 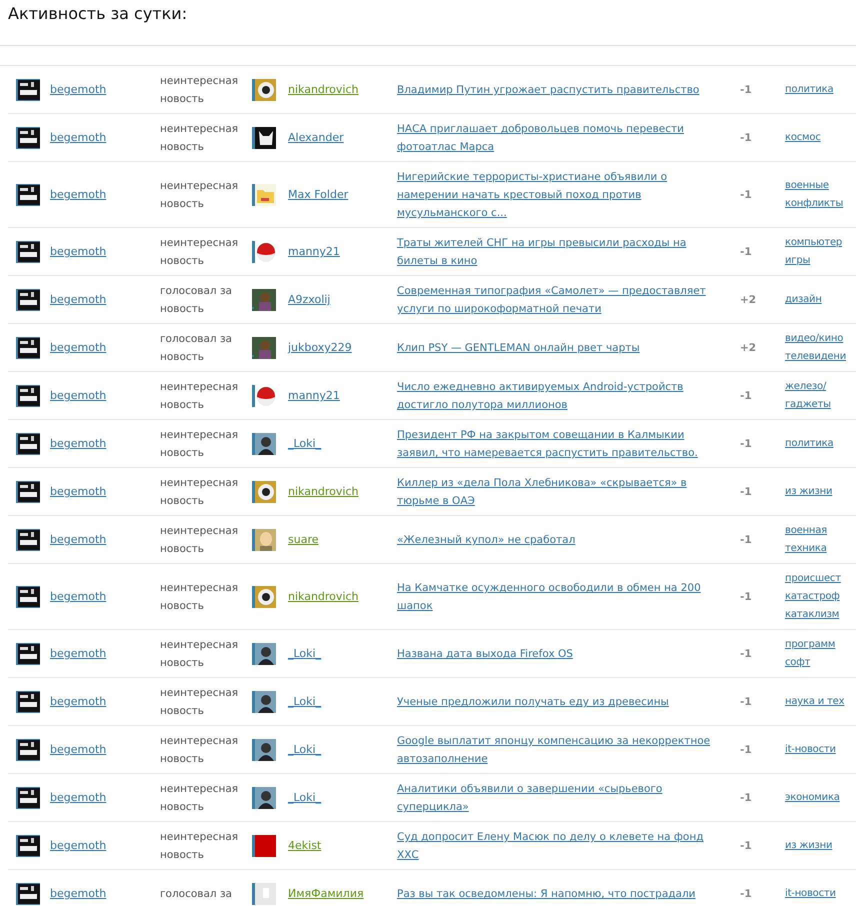 I want to click on news-link: Google выплатит японцу компенсацию за некорректное автозаполнение, so click(x=567, y=750).